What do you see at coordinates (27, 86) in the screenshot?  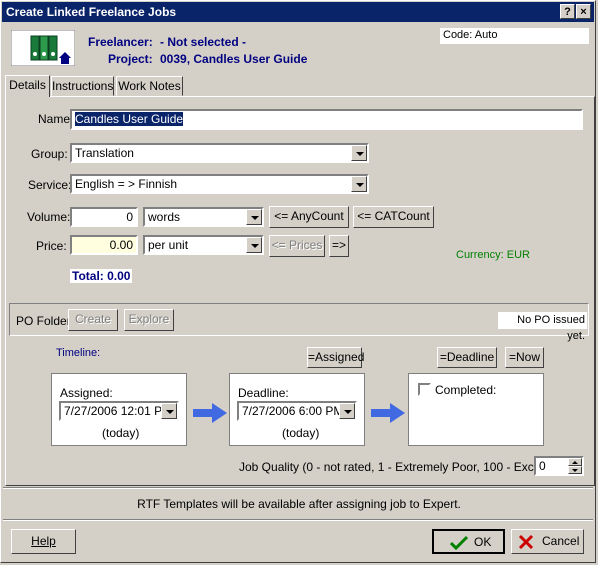 I see `tab-details: Details` at bounding box center [27, 86].